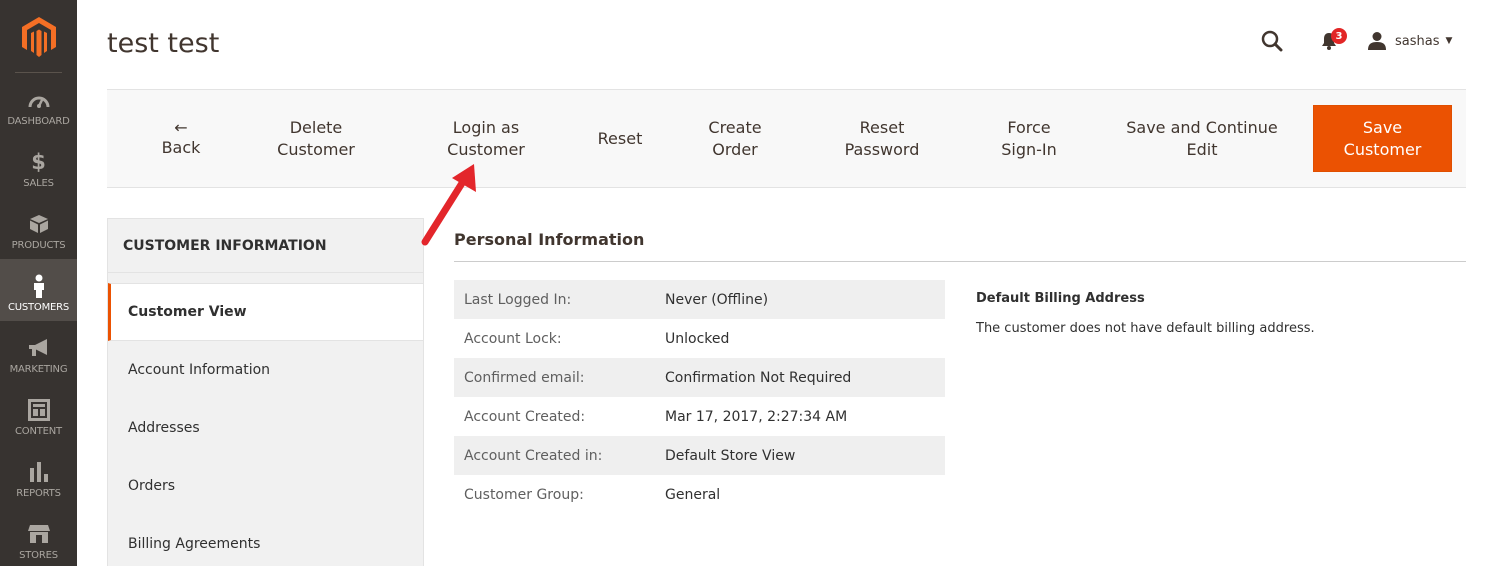  What do you see at coordinates (882, 138) in the screenshot?
I see `reset-password-button: Reset Password` at bounding box center [882, 138].